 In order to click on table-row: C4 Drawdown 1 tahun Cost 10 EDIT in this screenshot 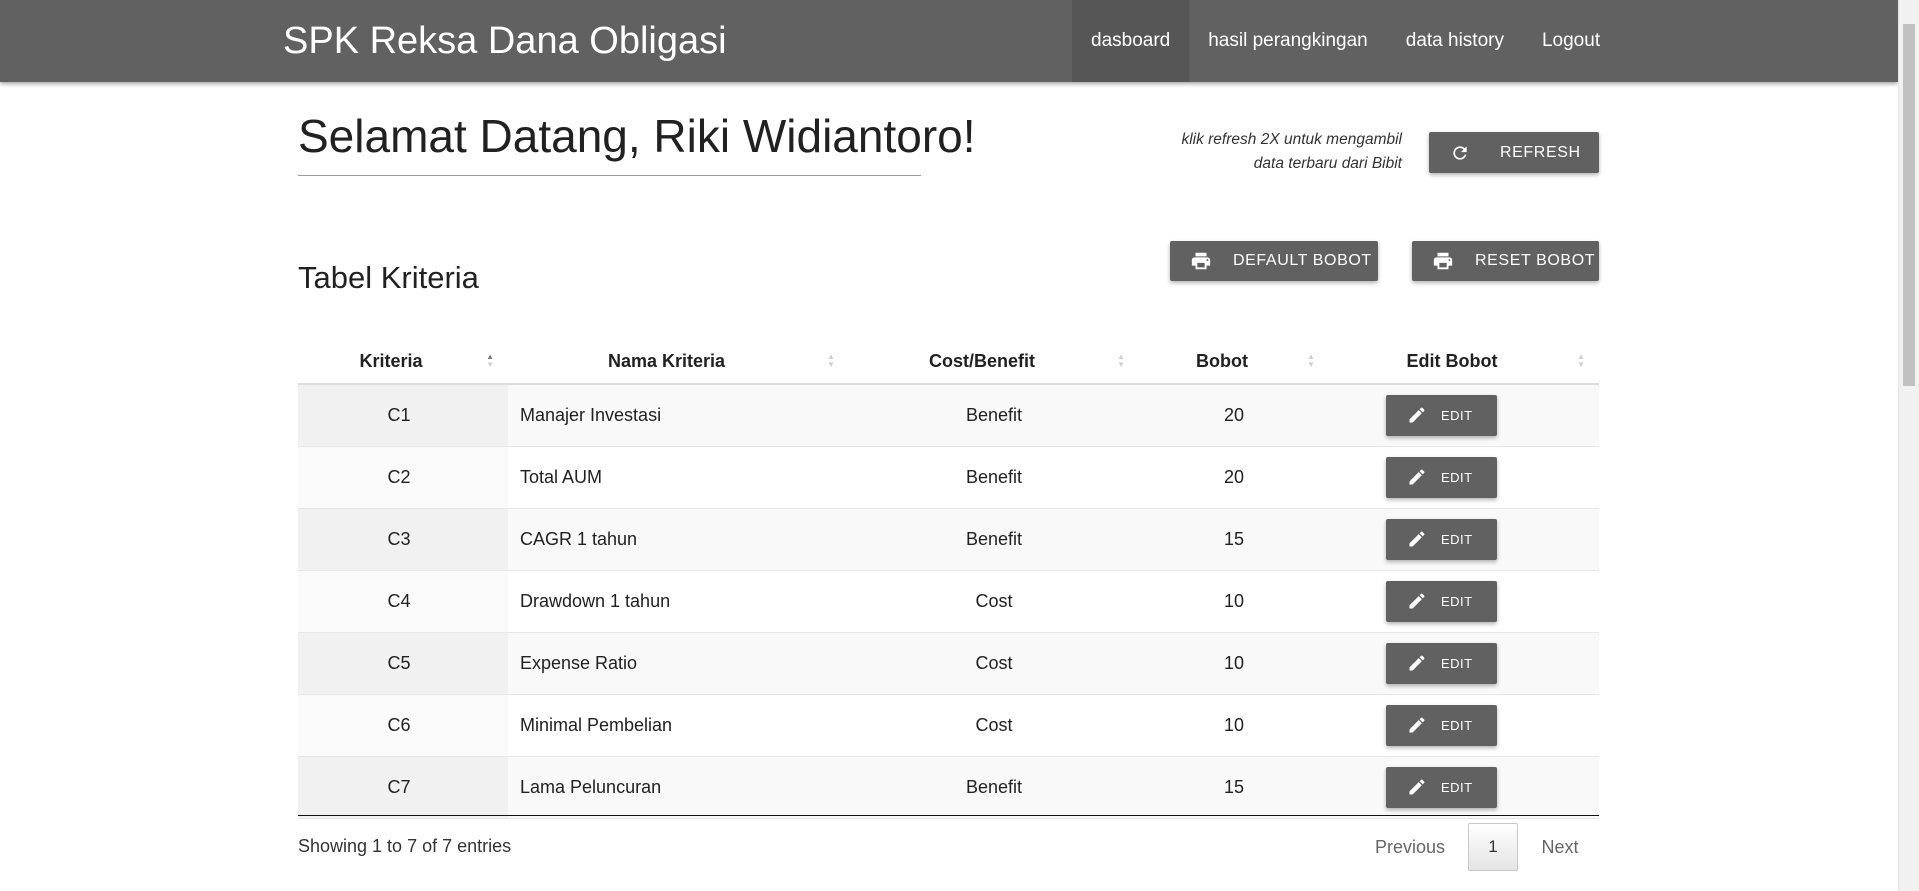, I will do `click(948, 601)`.